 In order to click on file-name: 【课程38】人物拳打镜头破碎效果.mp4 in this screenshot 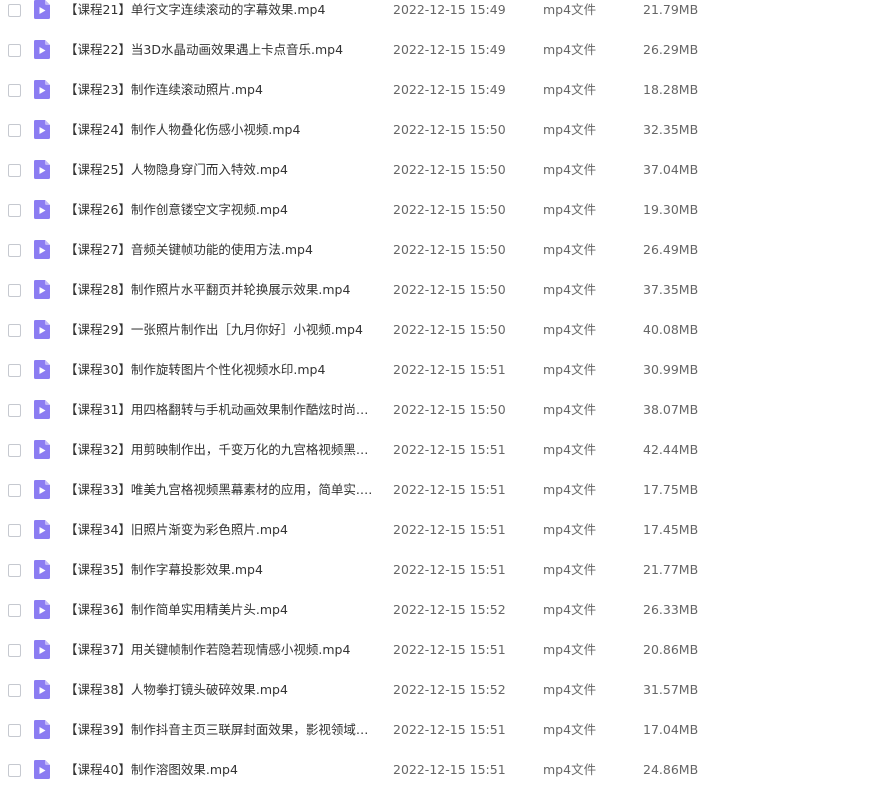, I will do `click(221, 690)`.